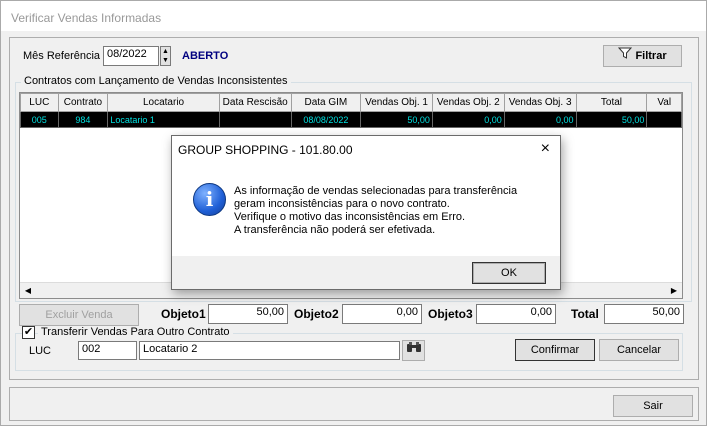 This screenshot has width=707, height=426. Describe the element at coordinates (39, 102) in the screenshot. I see `column-header-luc: LUC` at that location.